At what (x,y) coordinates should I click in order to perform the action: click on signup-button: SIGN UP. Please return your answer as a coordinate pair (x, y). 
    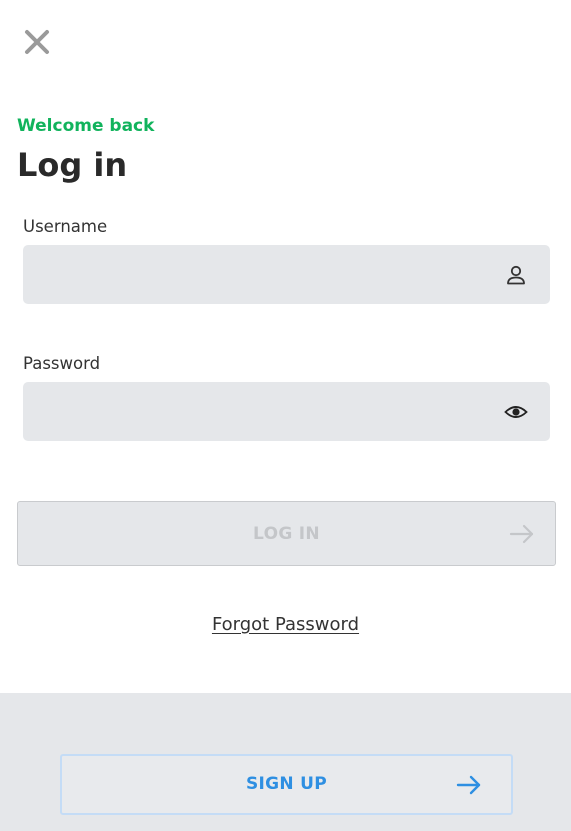
    Looking at the image, I should click on (286, 784).